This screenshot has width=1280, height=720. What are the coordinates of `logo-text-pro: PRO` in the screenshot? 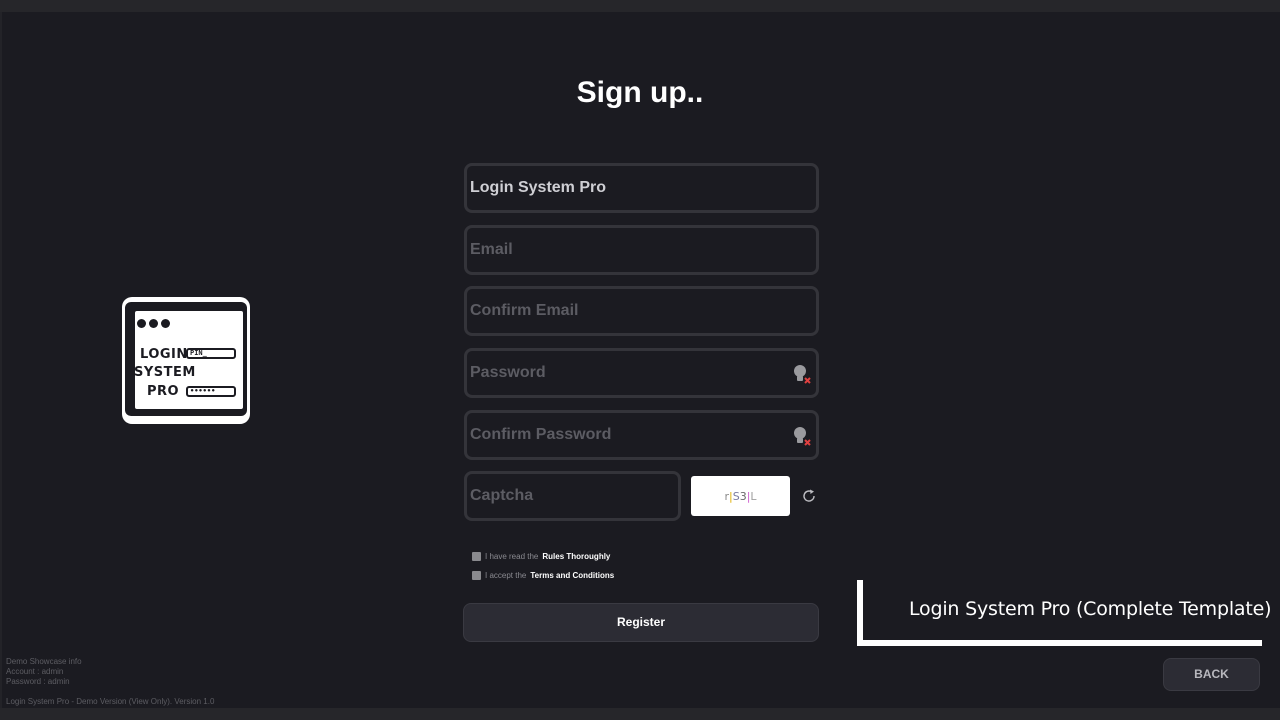 It's located at (163, 391).